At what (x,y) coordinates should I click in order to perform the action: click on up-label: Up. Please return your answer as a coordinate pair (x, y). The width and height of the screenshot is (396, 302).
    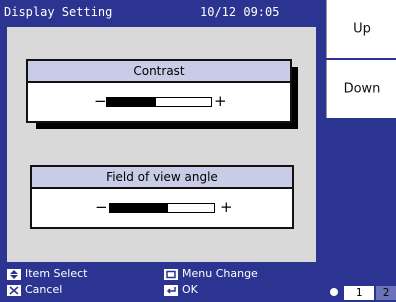
    Looking at the image, I should click on (362, 29).